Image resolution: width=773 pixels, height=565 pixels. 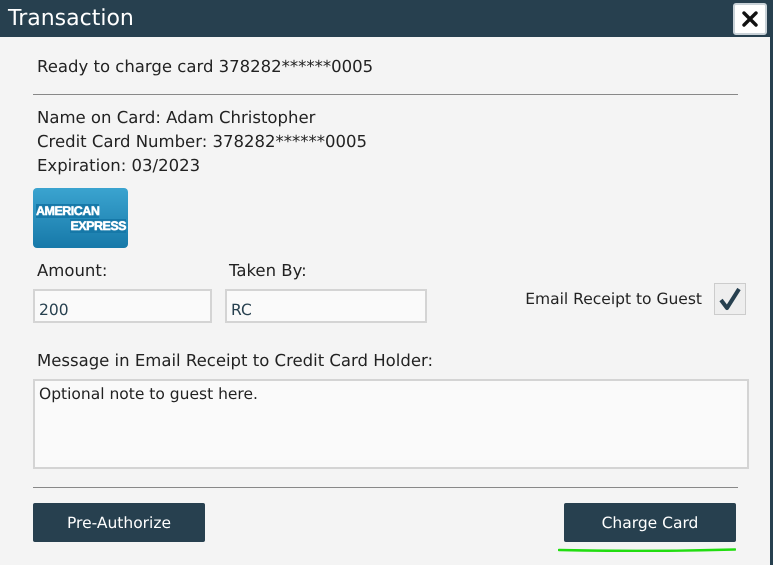 What do you see at coordinates (202, 142) in the screenshot?
I see `card-detail: Credit Card Number: 378282******0005` at bounding box center [202, 142].